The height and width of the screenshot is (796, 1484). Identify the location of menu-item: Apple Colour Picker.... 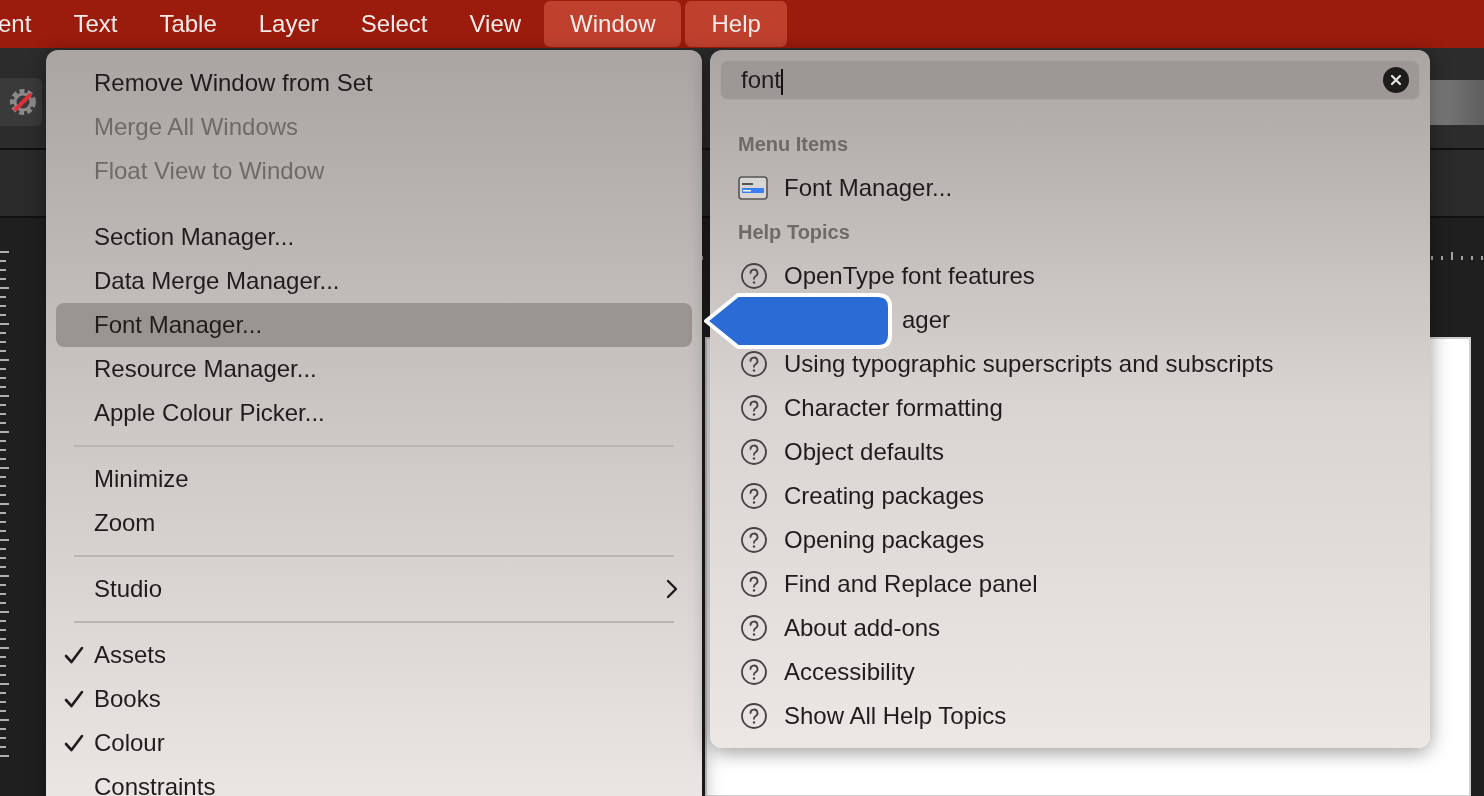
(374, 413).